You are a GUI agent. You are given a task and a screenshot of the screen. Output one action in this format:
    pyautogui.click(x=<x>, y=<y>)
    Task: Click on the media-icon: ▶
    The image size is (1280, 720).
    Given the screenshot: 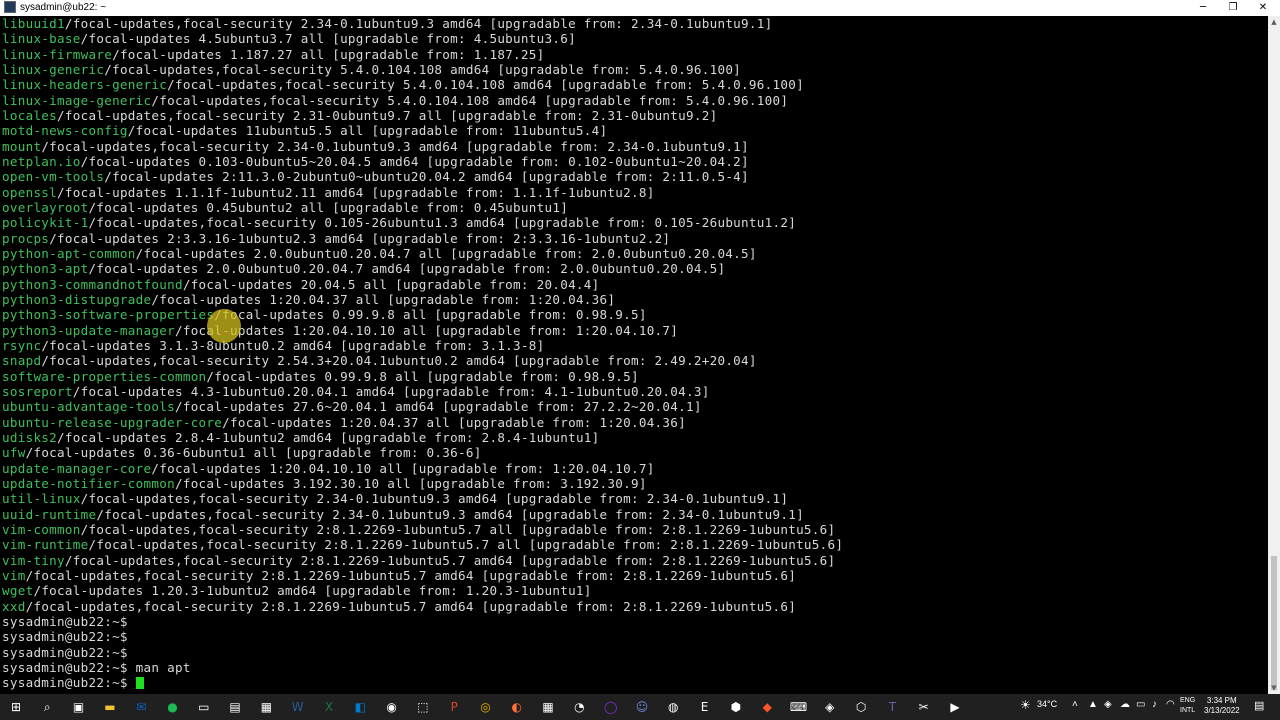 What is the action you would take?
    pyautogui.click(x=955, y=707)
    